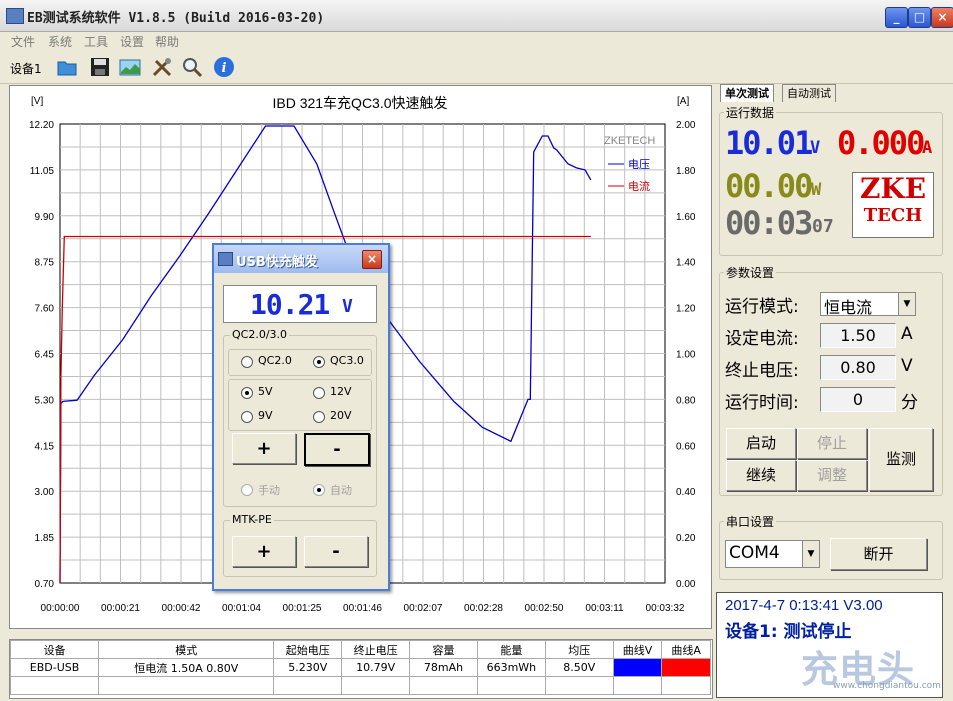 This screenshot has height=701, width=953. Describe the element at coordinates (909, 403) in the screenshot. I see `run-time-unit: 分` at that location.